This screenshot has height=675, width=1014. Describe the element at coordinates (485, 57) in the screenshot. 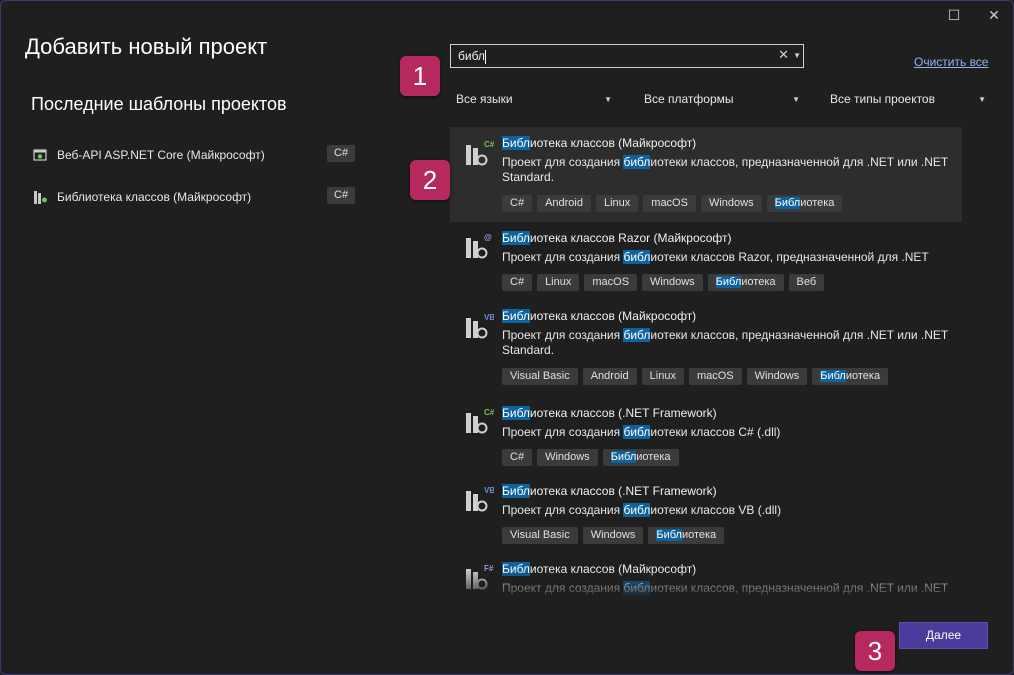

I see `text-caret` at that location.